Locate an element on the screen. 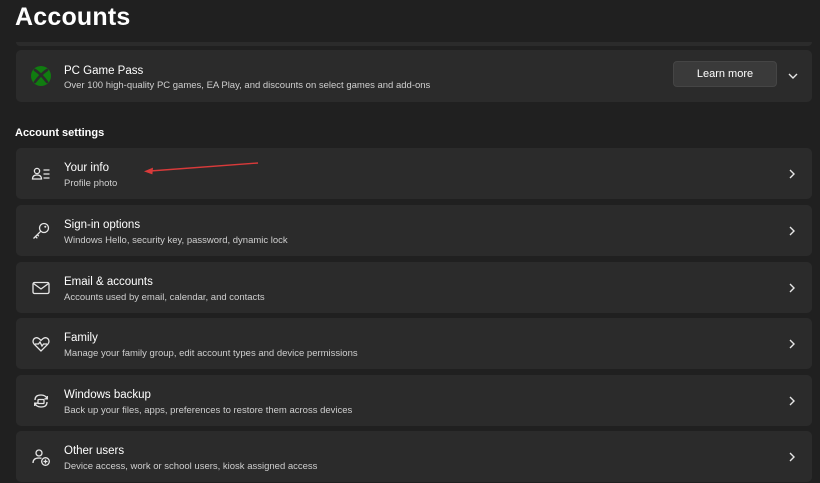 The height and width of the screenshot is (483, 820). add-user-icon is located at coordinates (41, 457).